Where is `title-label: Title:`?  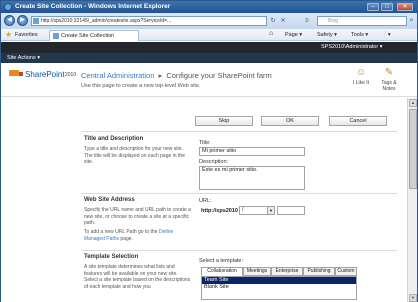 title-label: Title: is located at coordinates (205, 143).